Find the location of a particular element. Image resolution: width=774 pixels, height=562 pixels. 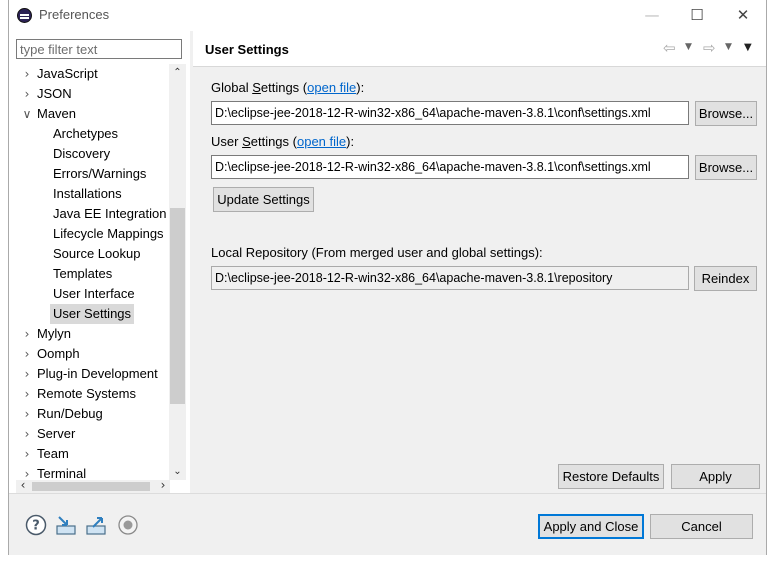

tree-item-lifecycle-mappings: Lifecycle Mappings is located at coordinates (108, 234).